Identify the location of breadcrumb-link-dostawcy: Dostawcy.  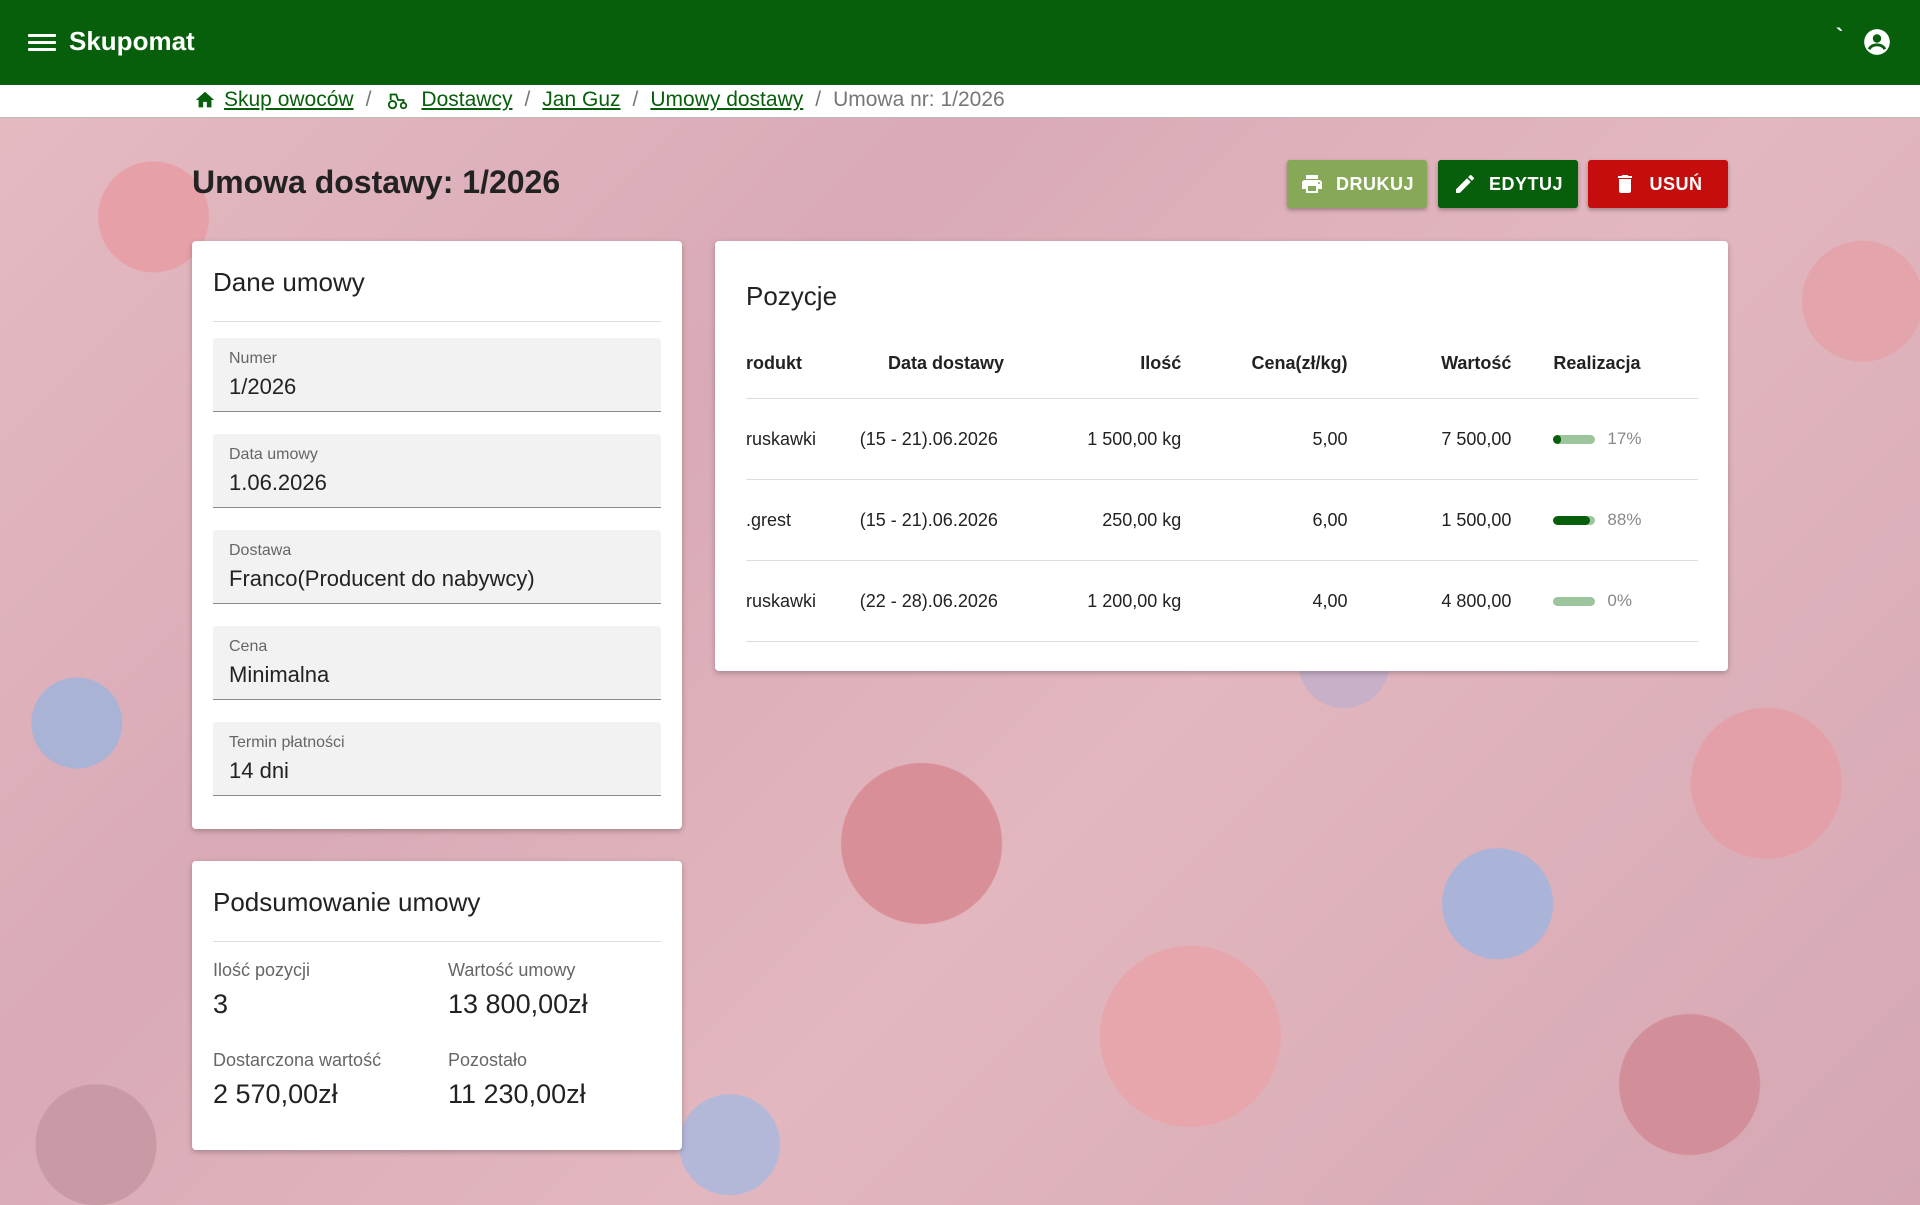
(447, 100).